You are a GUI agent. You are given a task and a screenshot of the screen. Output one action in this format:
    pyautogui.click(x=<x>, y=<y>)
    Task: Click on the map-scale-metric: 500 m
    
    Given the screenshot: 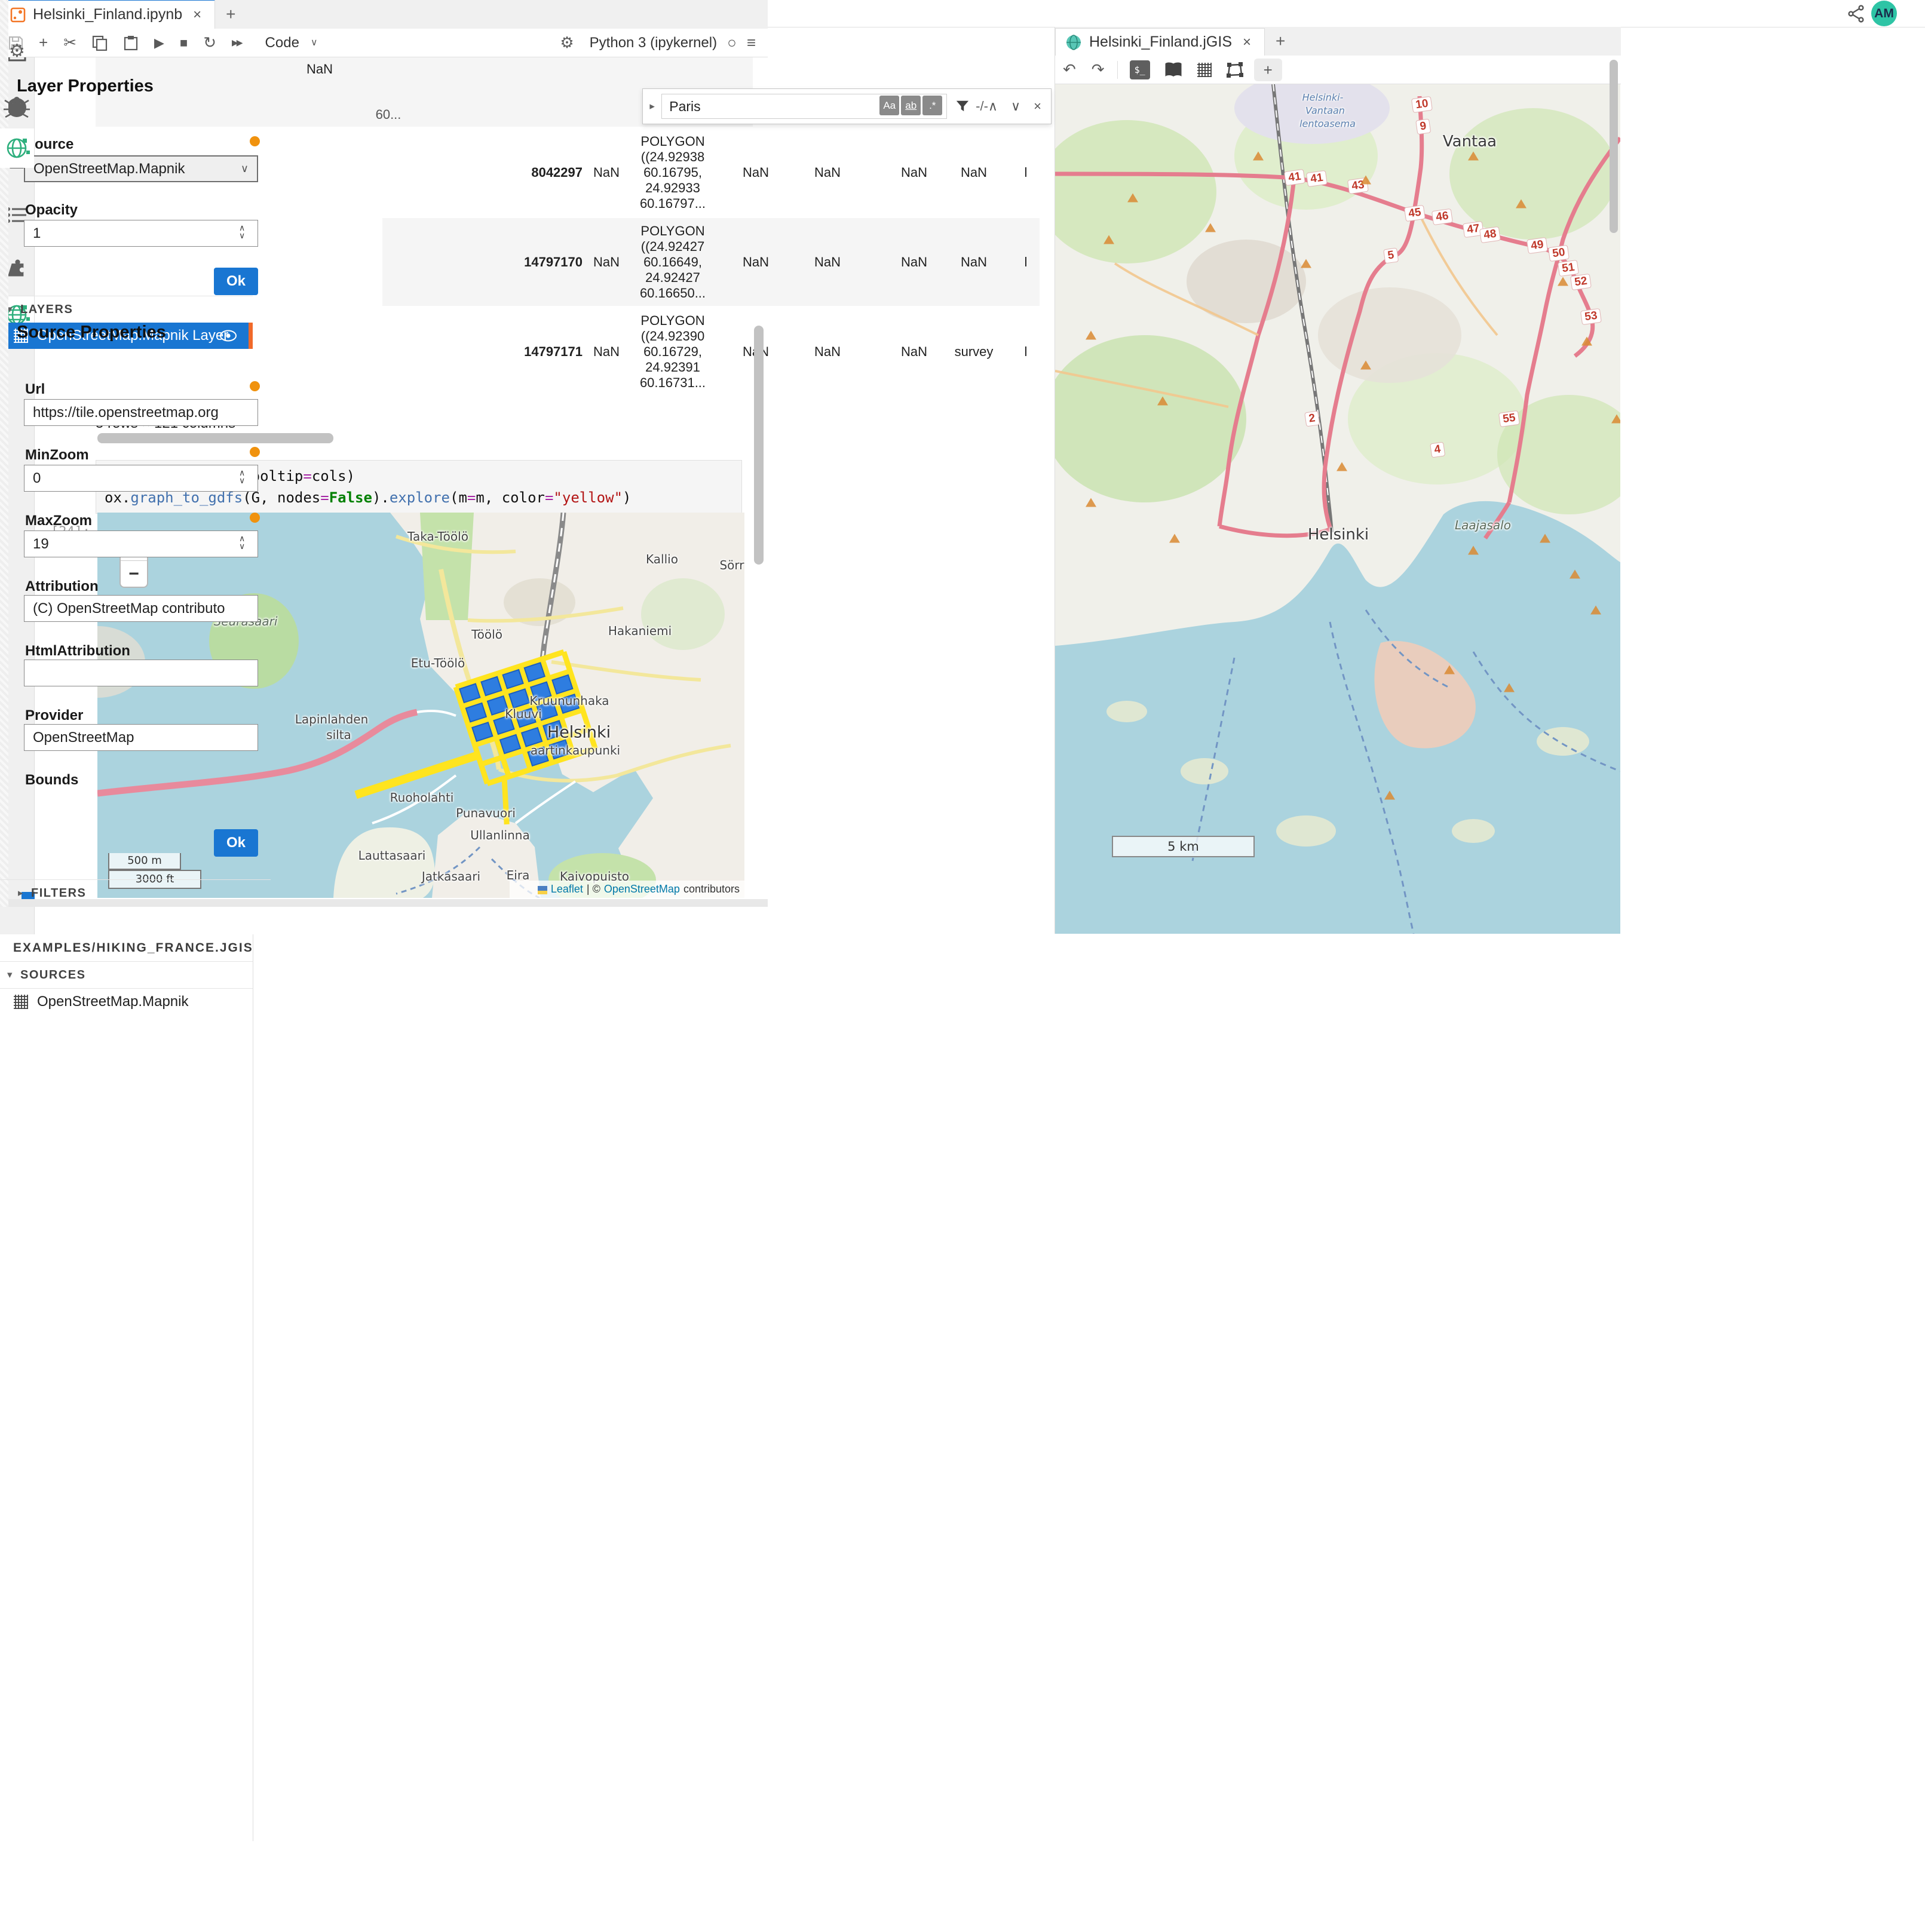 What is the action you would take?
    pyautogui.click(x=144, y=861)
    